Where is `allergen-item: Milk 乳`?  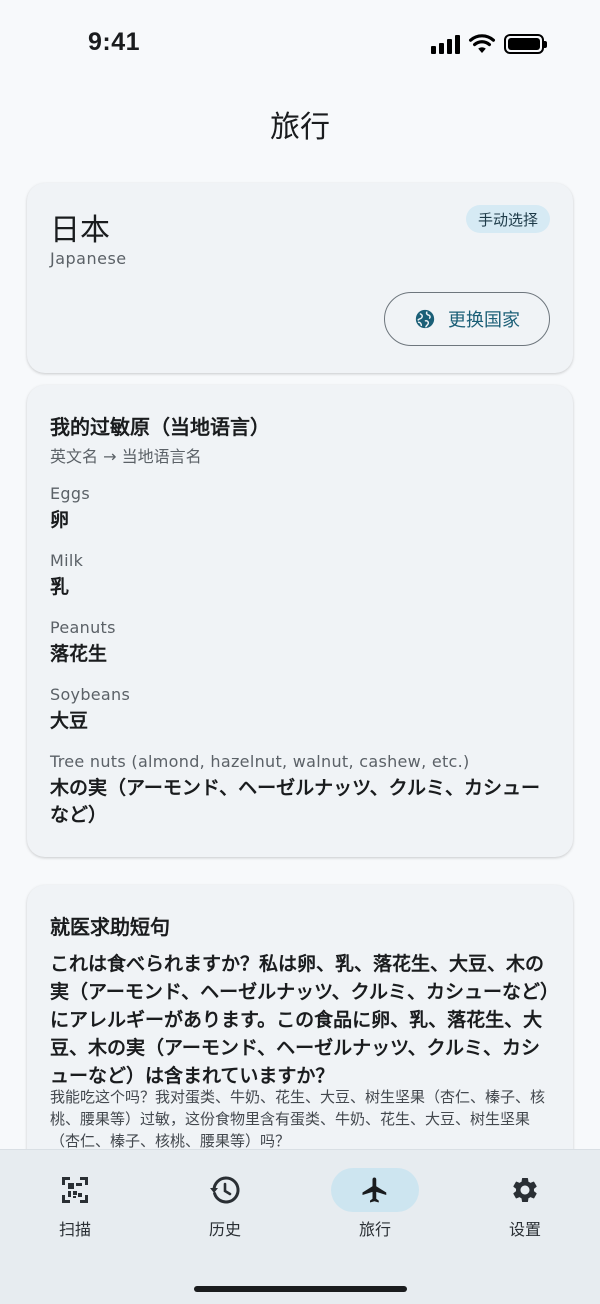 allergen-item: Milk 乳 is located at coordinates (300, 576).